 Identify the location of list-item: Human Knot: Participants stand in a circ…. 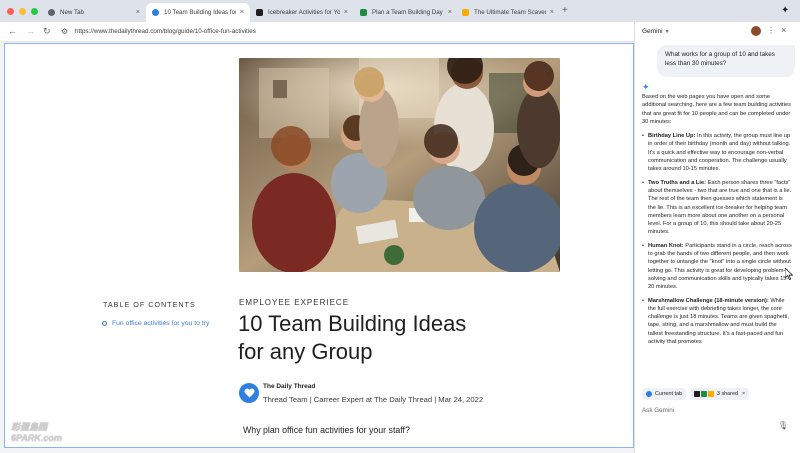
(717, 267).